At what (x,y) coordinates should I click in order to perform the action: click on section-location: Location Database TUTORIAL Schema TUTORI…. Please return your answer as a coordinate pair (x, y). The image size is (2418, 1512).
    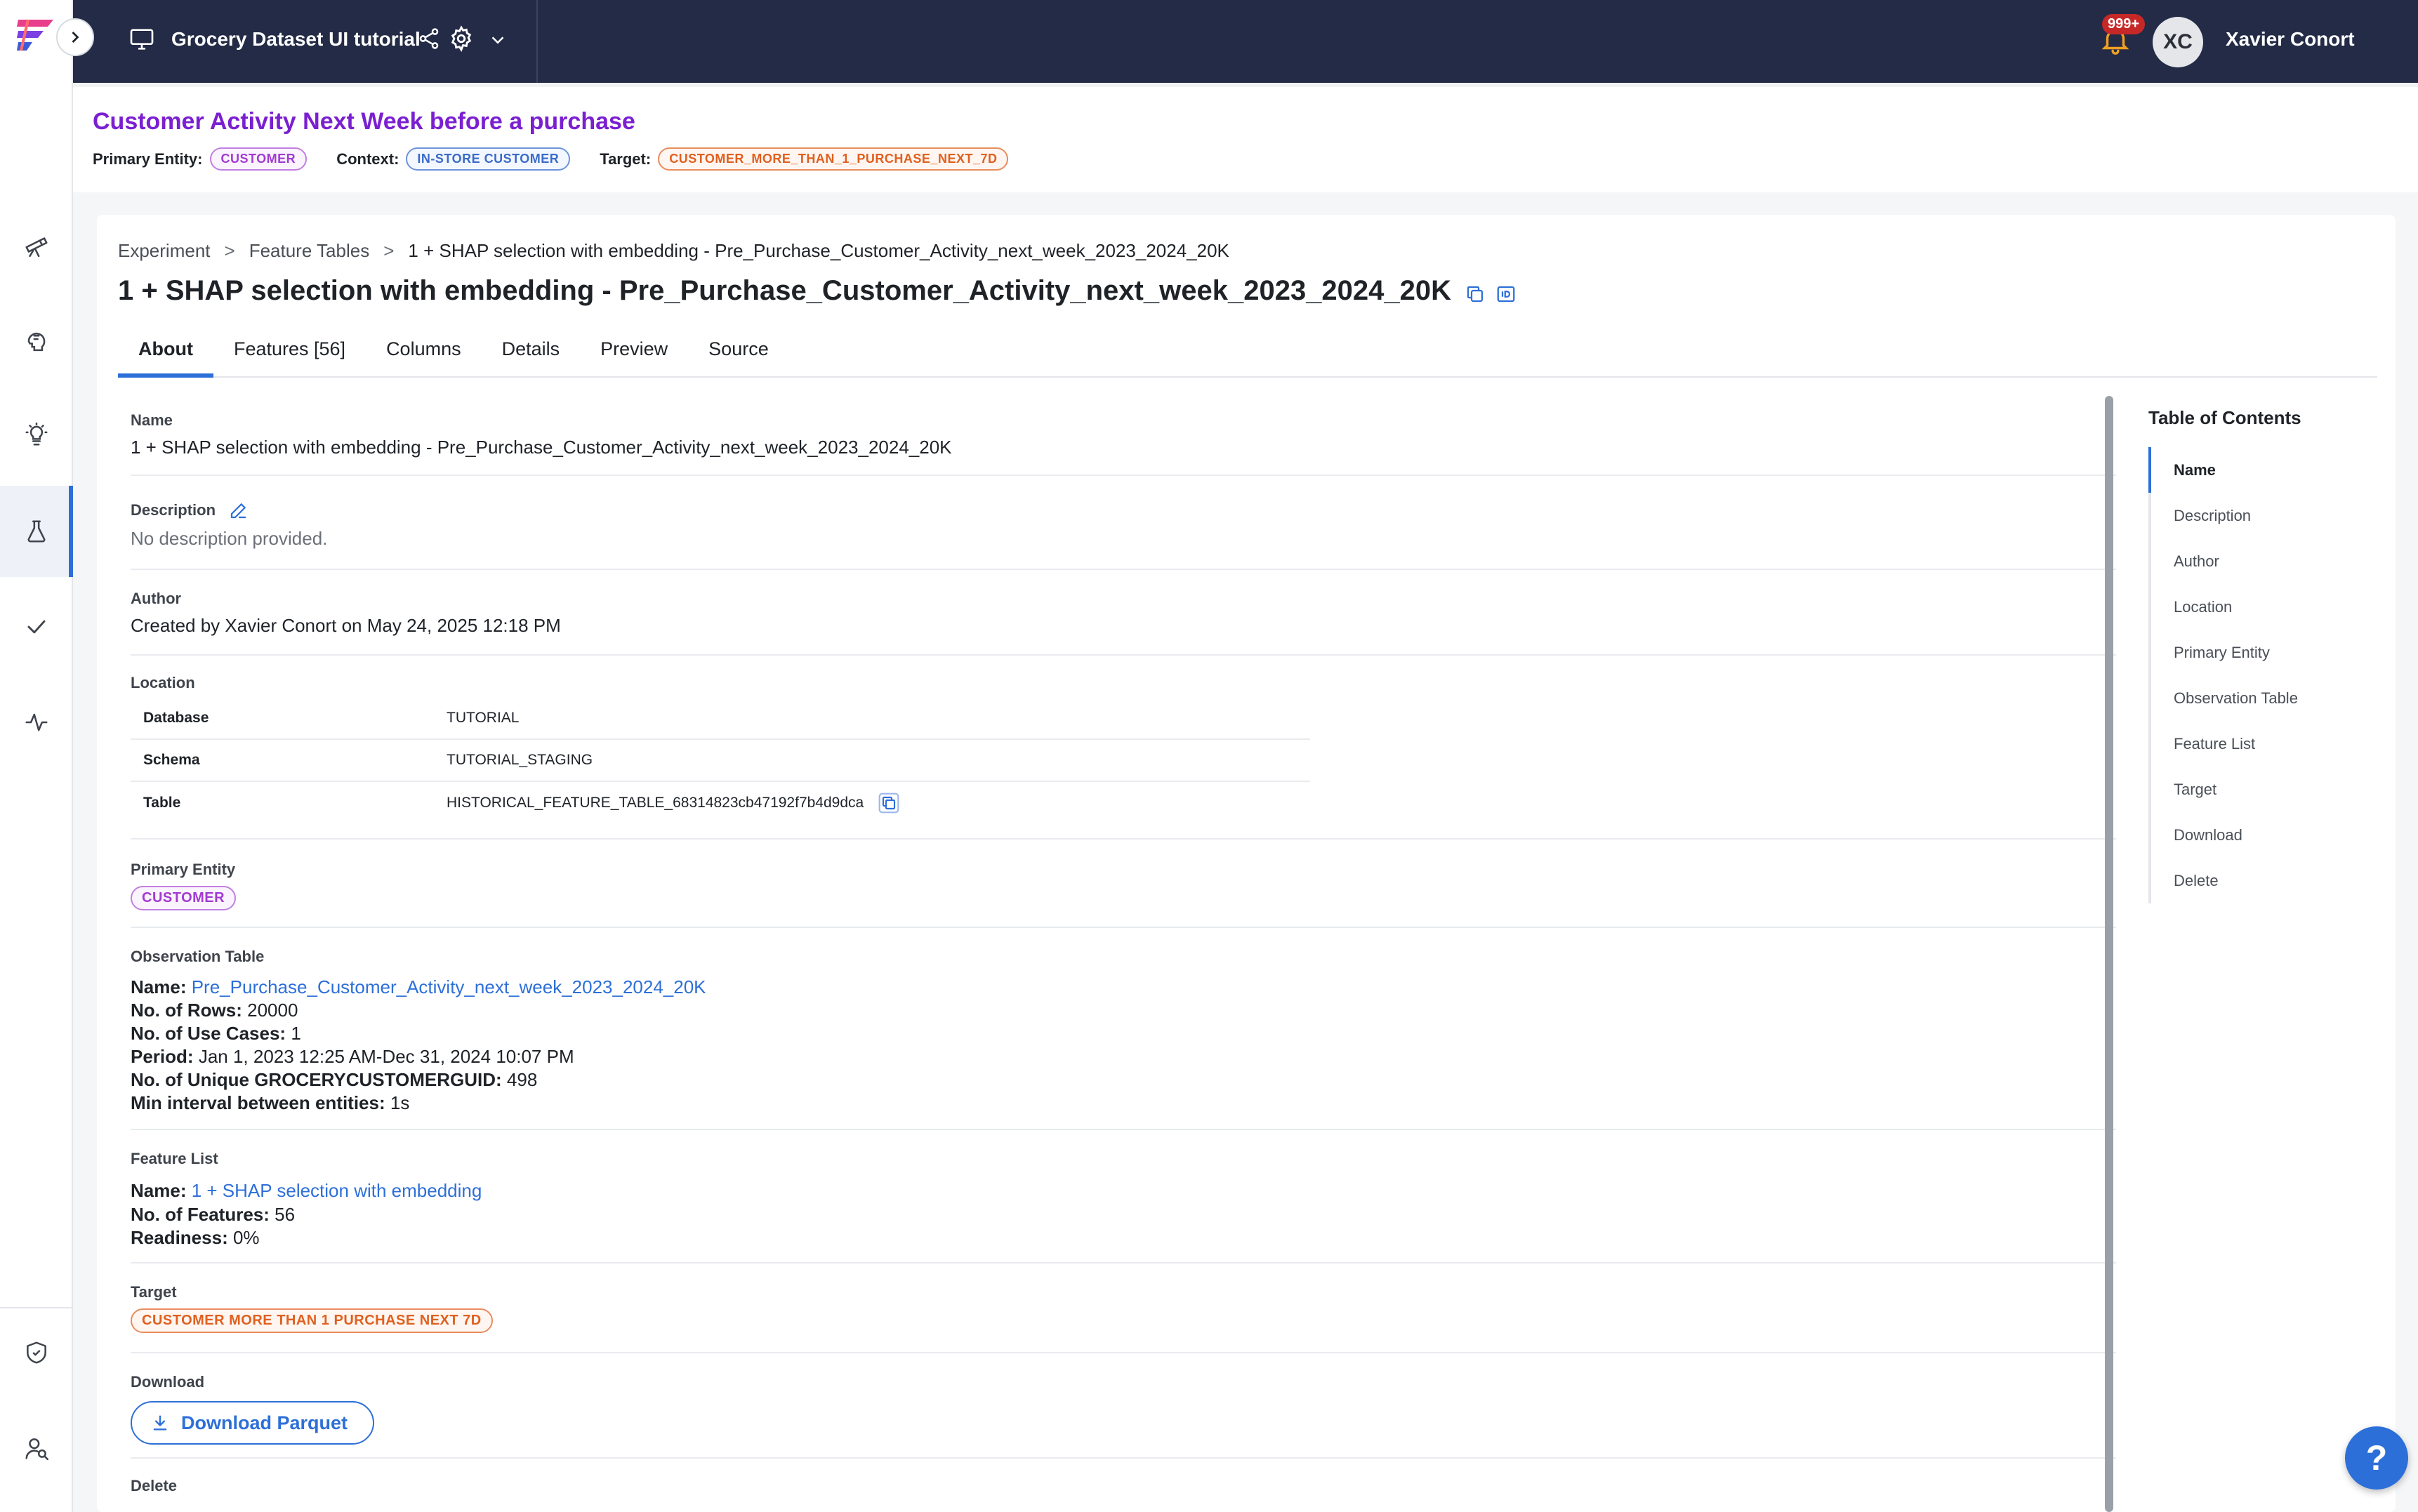
    Looking at the image, I should click on (1123, 757).